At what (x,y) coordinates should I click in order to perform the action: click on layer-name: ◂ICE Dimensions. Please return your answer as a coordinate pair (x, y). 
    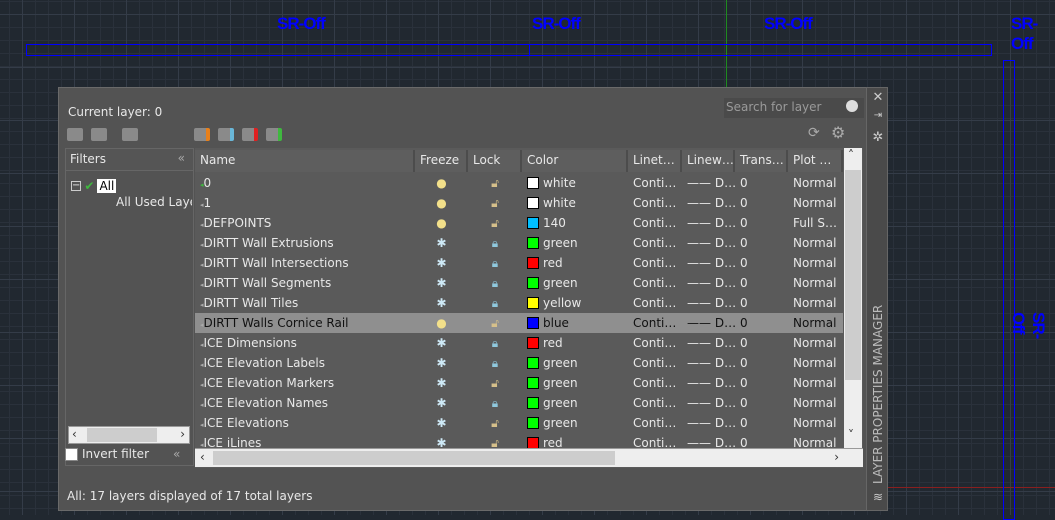
    Looking at the image, I should click on (305, 343).